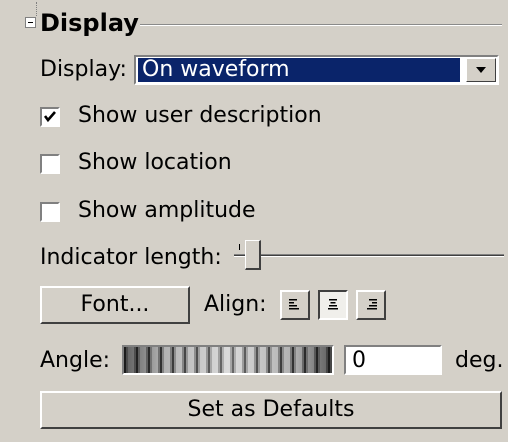 The image size is (520, 442). I want to click on slider-tick, so click(239, 247).